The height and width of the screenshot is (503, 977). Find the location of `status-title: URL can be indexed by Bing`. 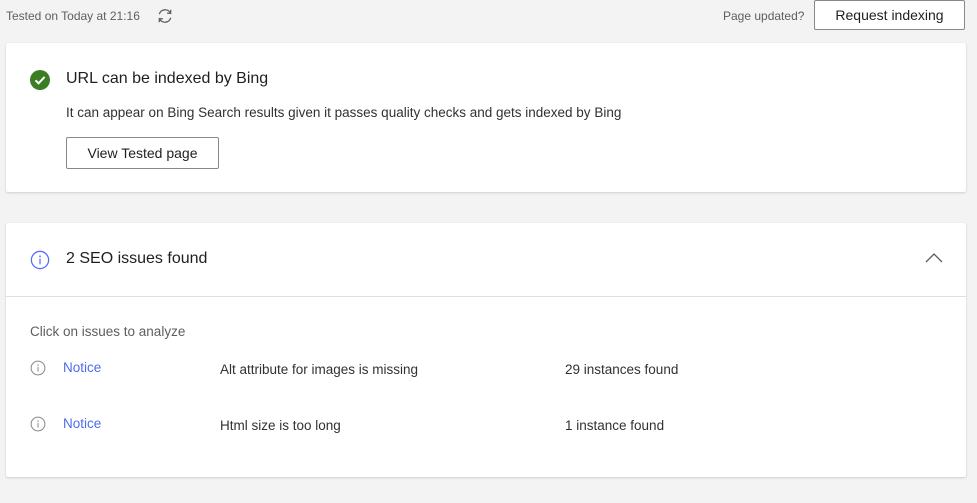

status-title: URL can be indexed by Bing is located at coordinates (167, 78).